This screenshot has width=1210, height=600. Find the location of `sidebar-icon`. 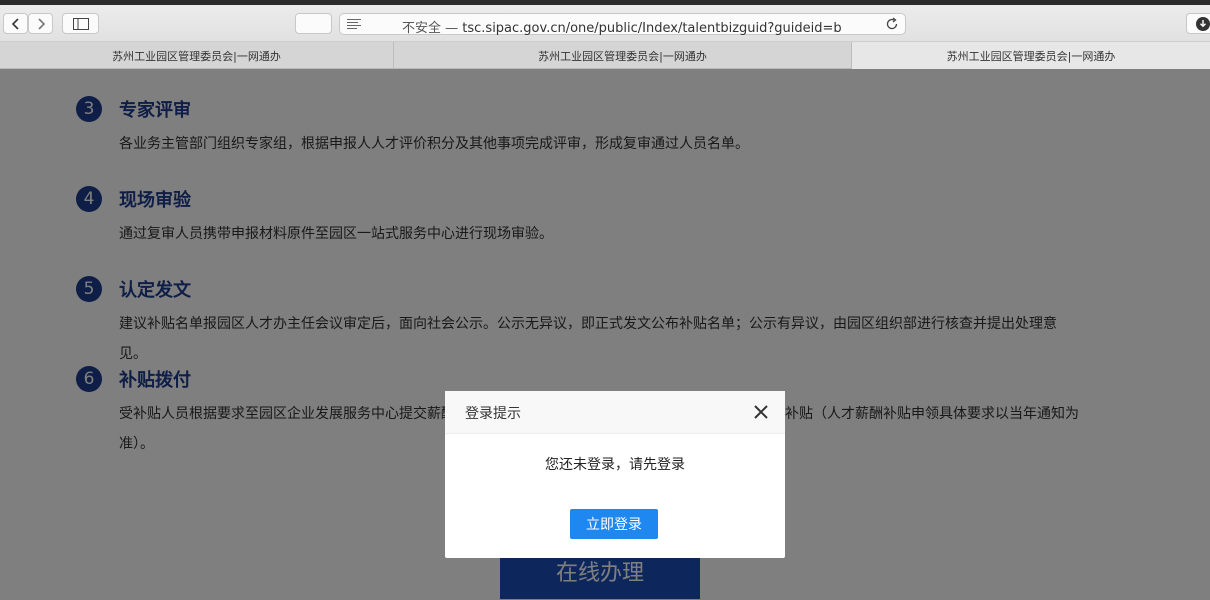

sidebar-icon is located at coordinates (80, 23).